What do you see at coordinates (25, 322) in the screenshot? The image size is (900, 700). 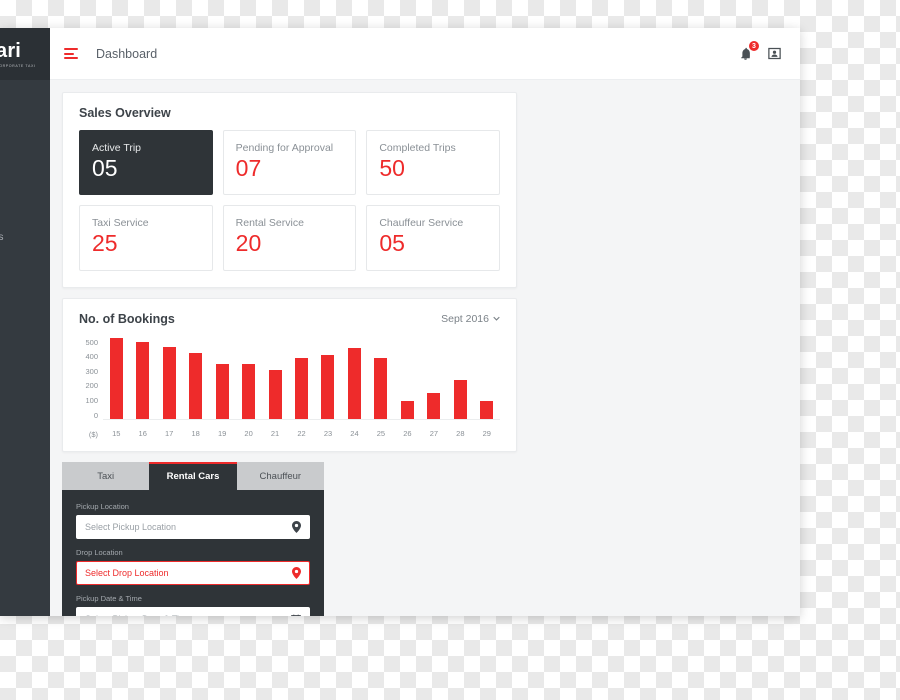 I see `sidebar: ari CORPORATE TAXI proval yees tments` at bounding box center [25, 322].